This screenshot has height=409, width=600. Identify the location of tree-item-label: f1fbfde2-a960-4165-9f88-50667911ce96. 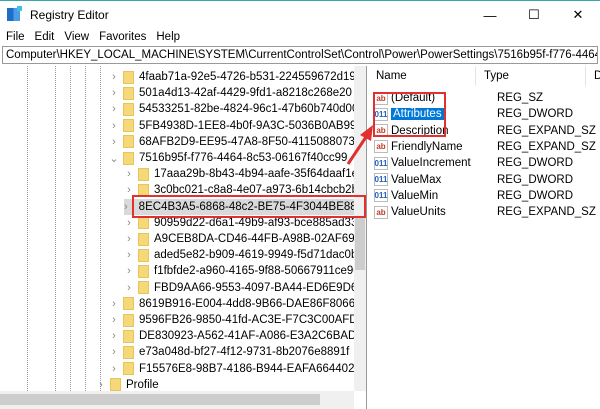
(257, 271).